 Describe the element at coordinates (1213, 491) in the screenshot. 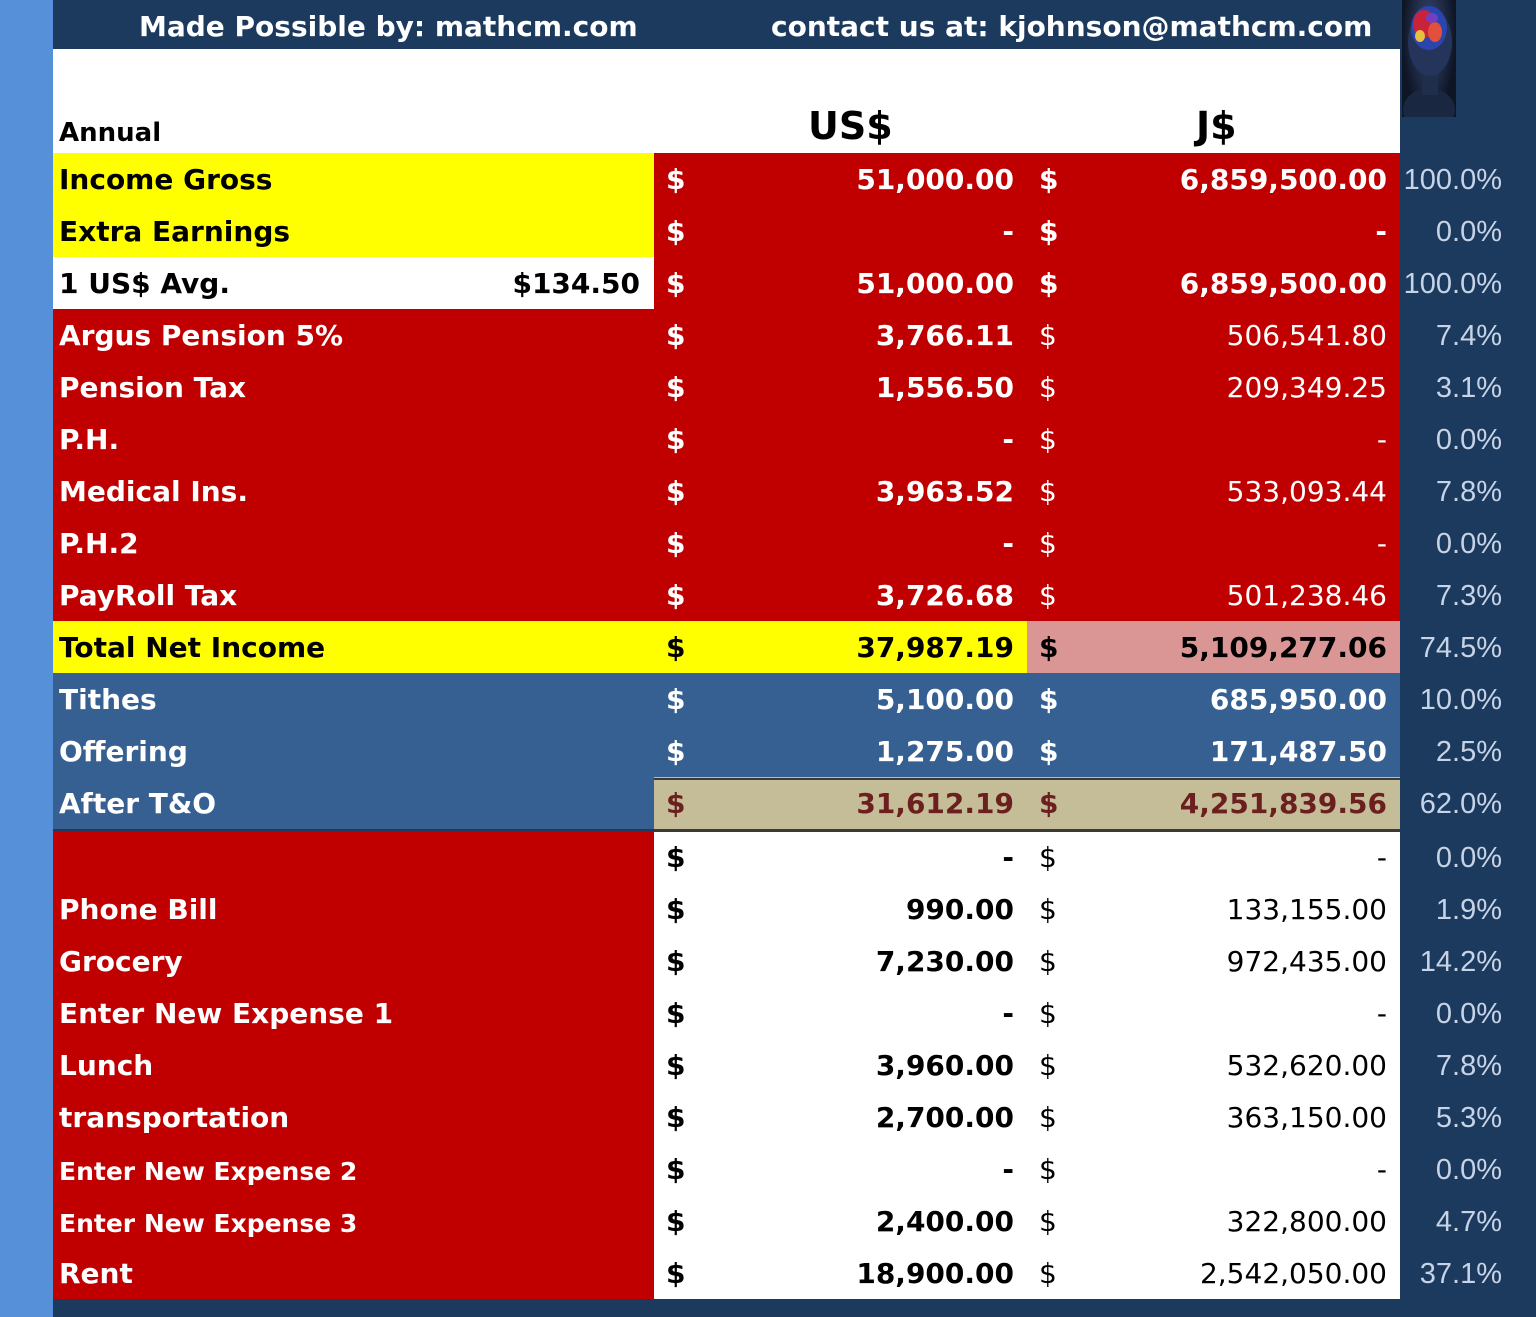

I see `j-amount-cell: $533,093.44` at that location.